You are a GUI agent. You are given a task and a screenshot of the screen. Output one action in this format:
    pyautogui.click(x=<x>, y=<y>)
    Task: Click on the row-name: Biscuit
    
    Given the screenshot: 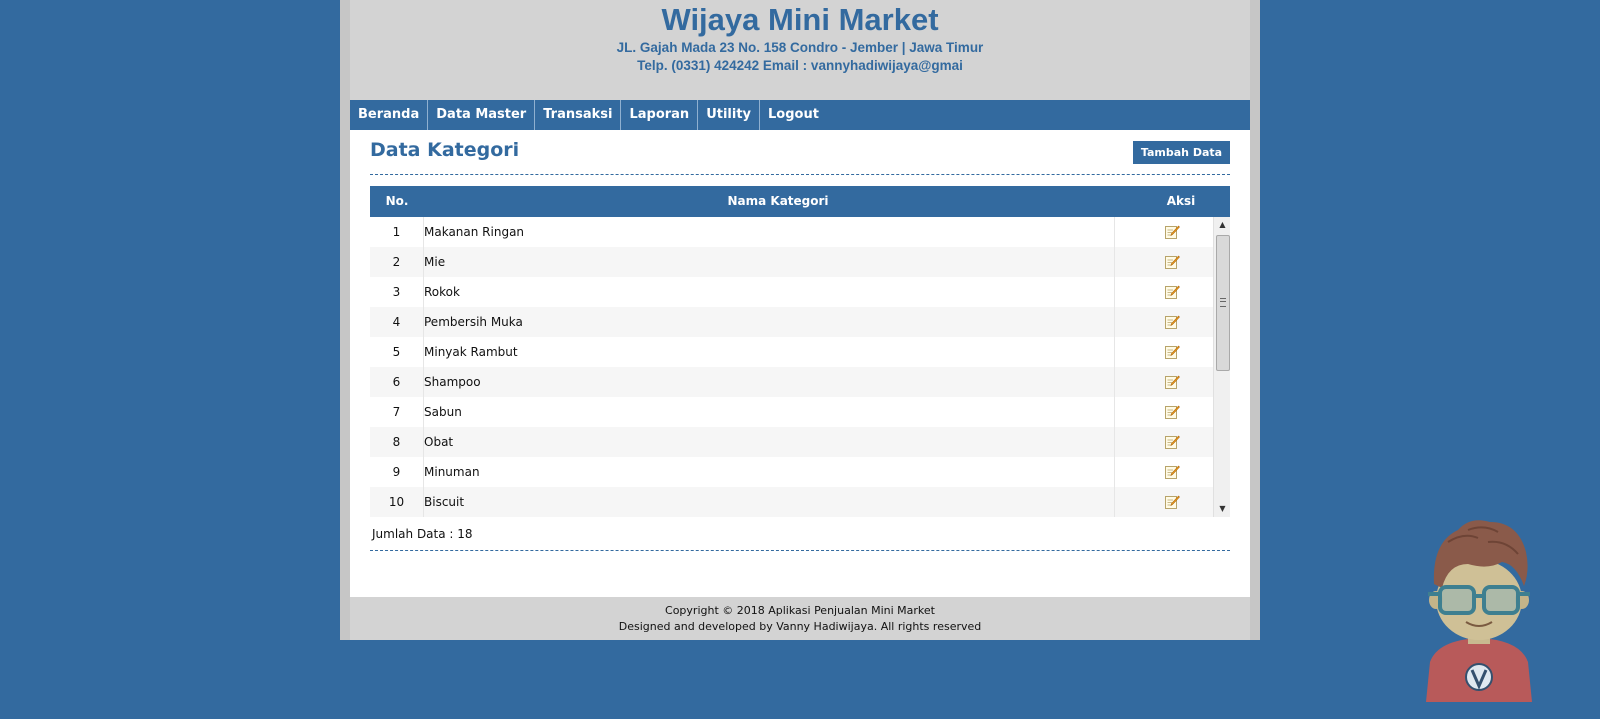 What is the action you would take?
    pyautogui.click(x=769, y=502)
    